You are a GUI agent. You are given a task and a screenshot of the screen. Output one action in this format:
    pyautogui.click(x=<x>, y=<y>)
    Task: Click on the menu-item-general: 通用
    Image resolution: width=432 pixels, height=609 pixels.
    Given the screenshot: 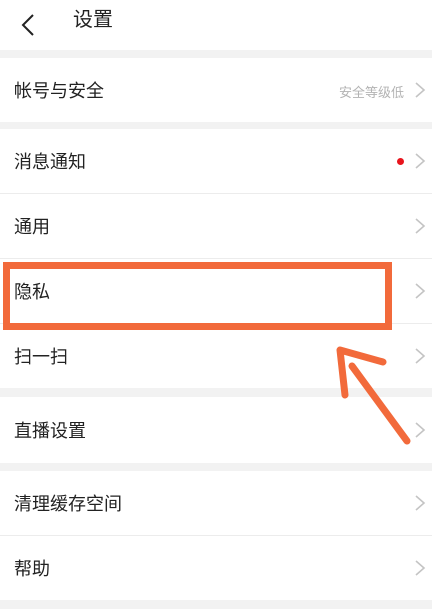 What is the action you would take?
    pyautogui.click(x=216, y=226)
    